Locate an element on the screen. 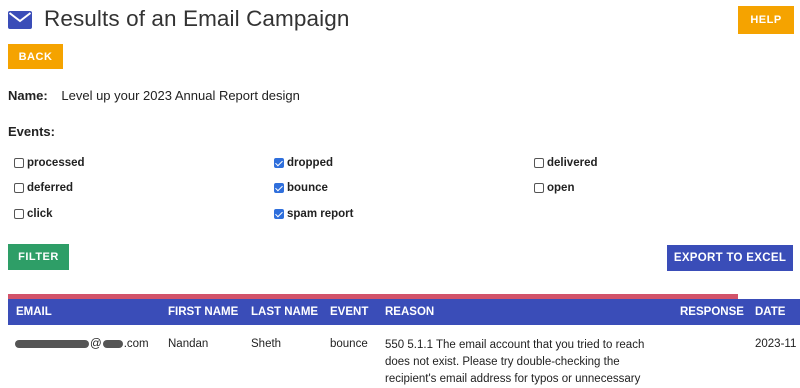 This screenshot has width=800, height=388. column-header-date: DATE is located at coordinates (770, 312).